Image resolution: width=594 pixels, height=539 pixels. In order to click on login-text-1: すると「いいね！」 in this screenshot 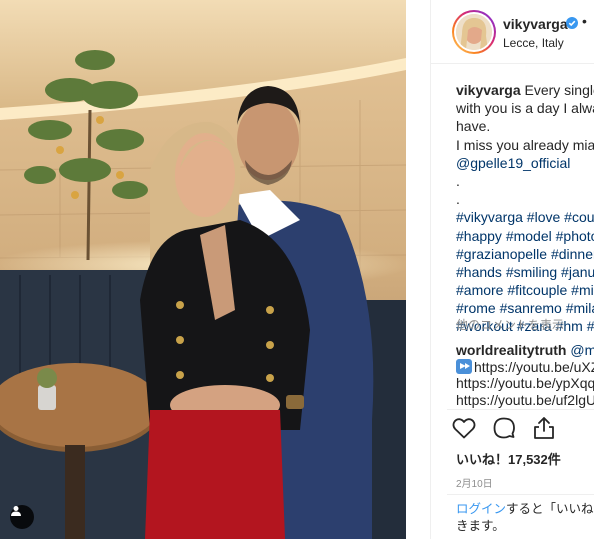, I will do `click(550, 509)`.